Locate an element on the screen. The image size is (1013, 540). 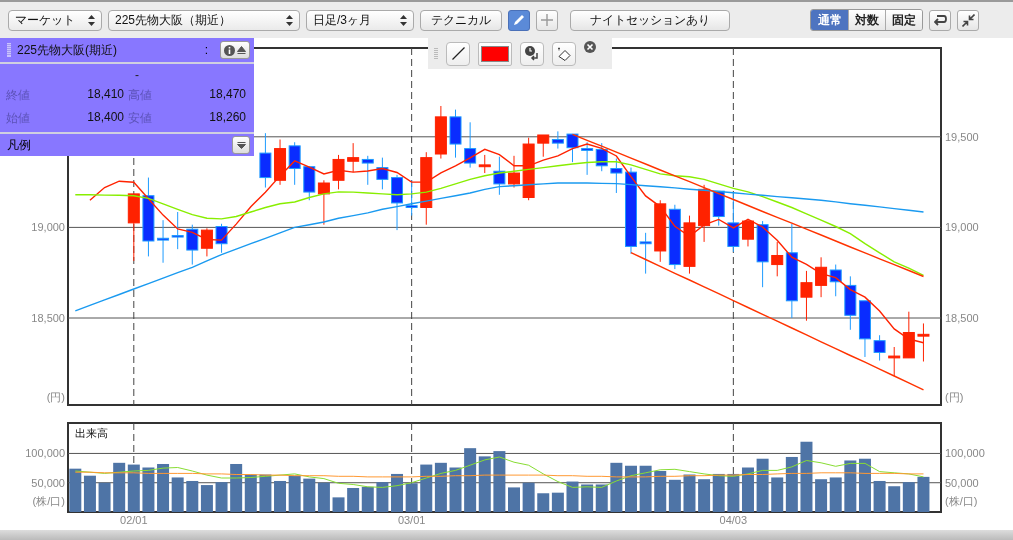
axis-label: 50,000 is located at coordinates (48, 482).